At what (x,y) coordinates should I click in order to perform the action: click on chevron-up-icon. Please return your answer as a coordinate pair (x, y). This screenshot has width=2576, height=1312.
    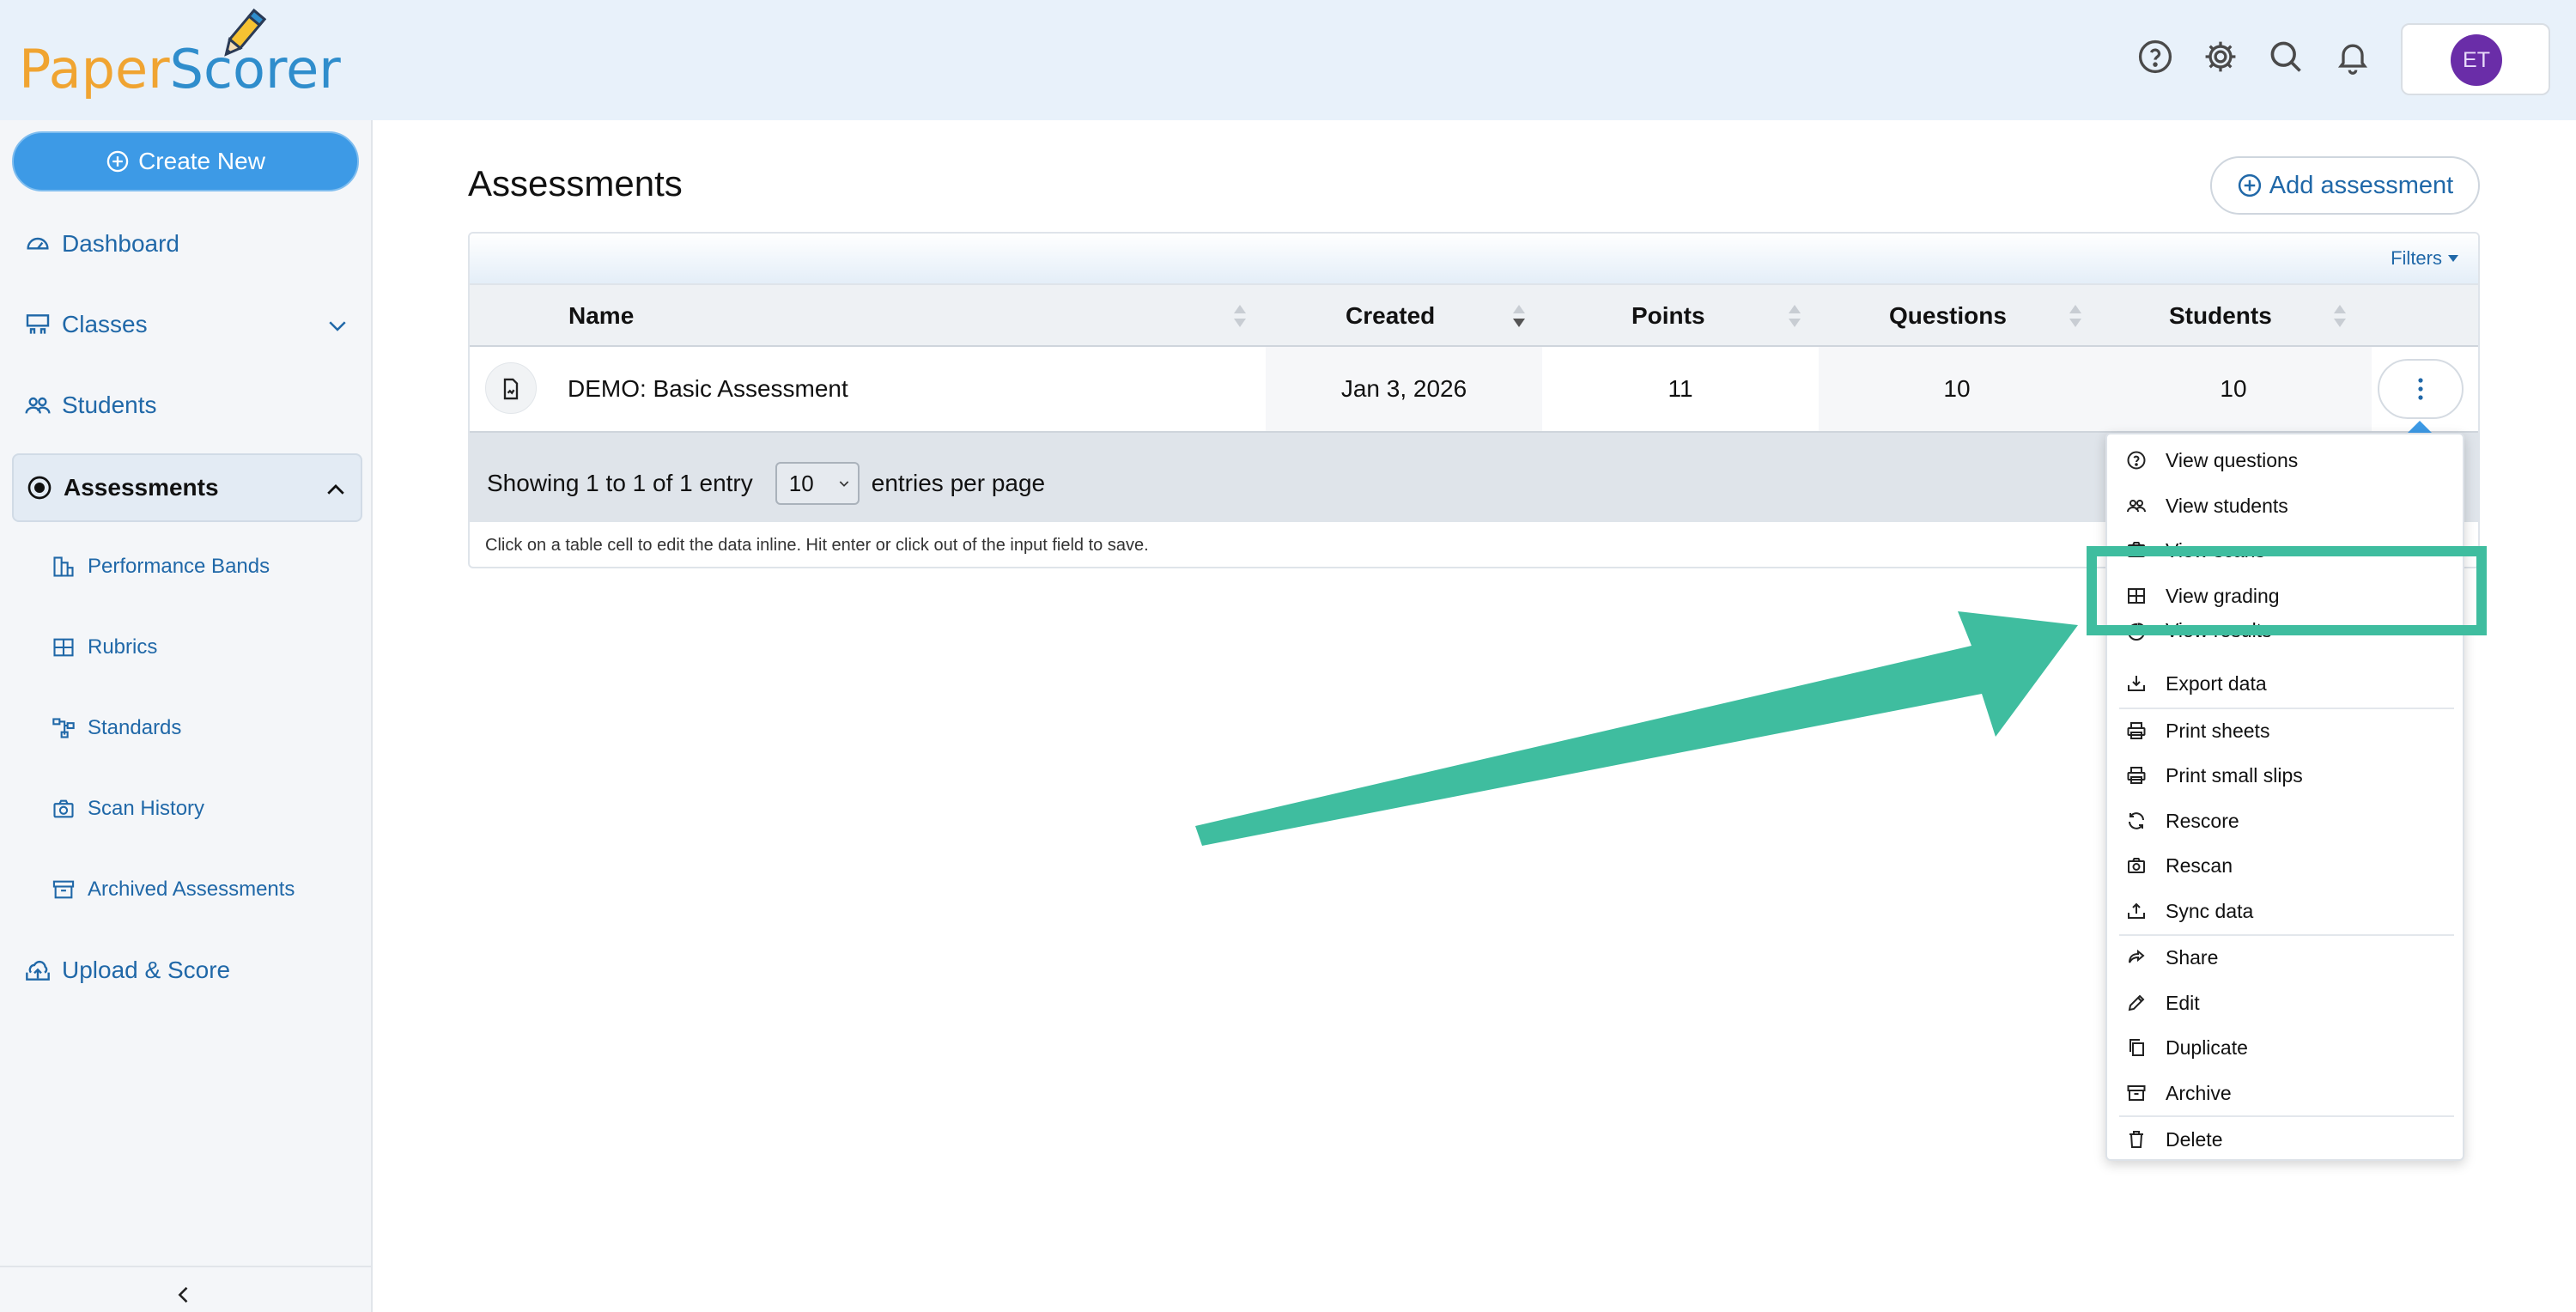
    Looking at the image, I should click on (336, 490).